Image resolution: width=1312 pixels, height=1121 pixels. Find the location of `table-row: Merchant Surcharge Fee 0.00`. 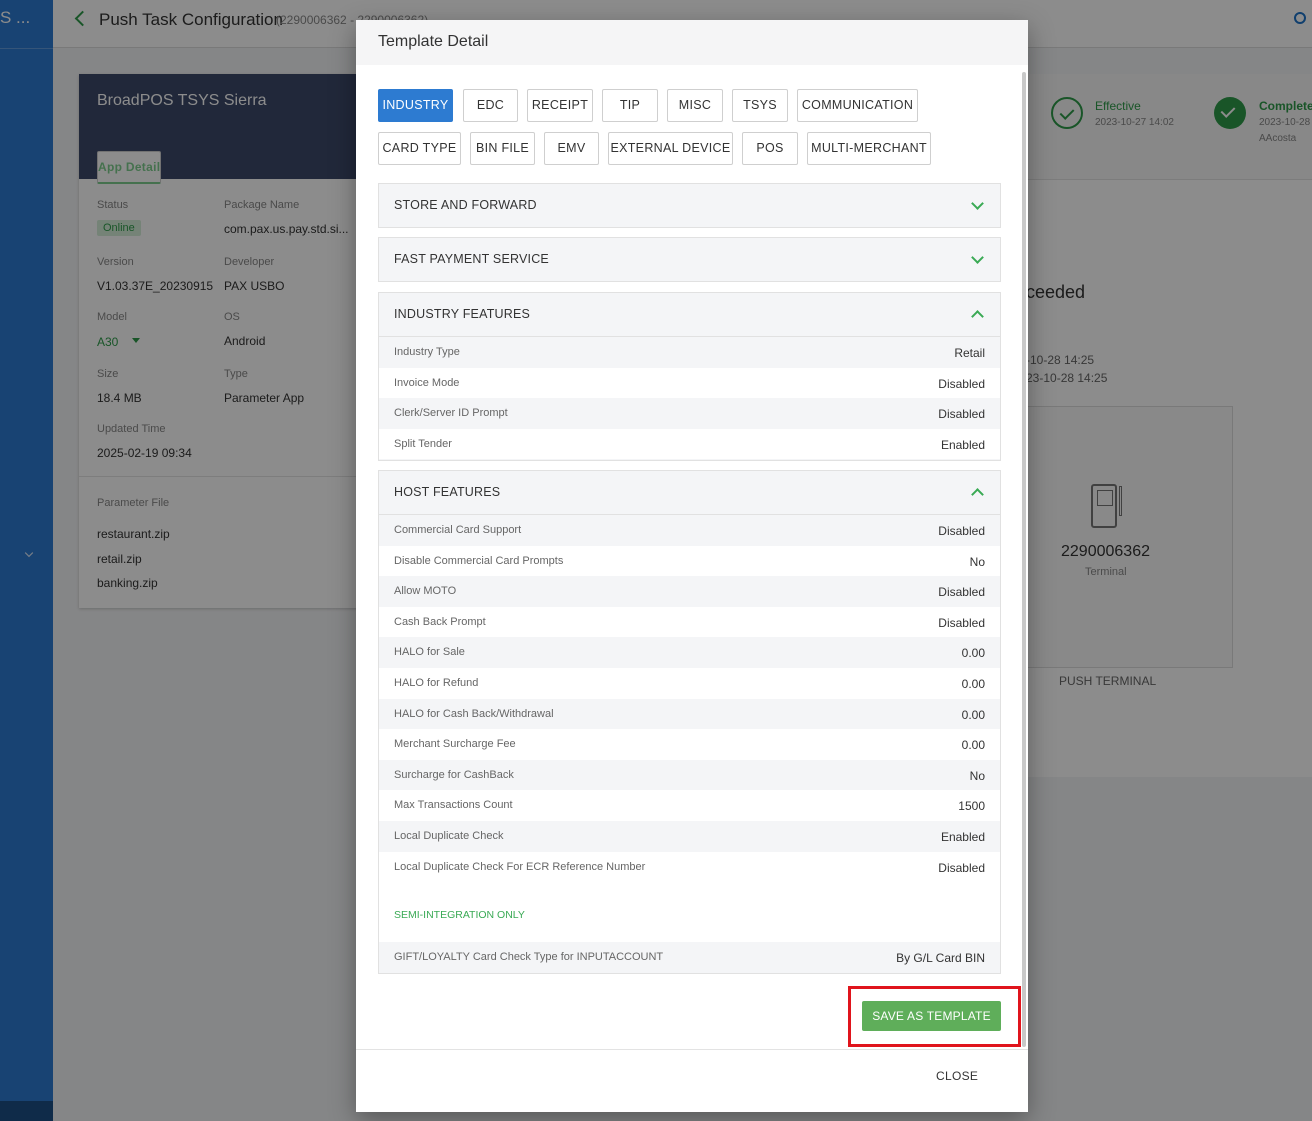

table-row: Merchant Surcharge Fee 0.00 is located at coordinates (689, 744).